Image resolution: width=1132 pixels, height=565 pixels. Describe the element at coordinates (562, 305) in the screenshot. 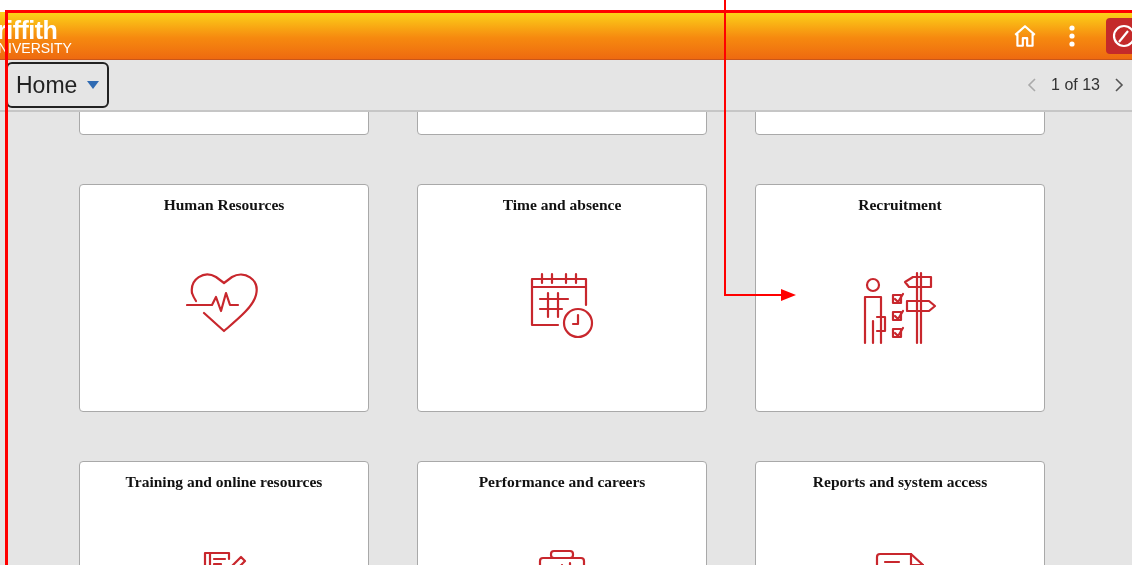

I see `calendar-clock-icon` at that location.